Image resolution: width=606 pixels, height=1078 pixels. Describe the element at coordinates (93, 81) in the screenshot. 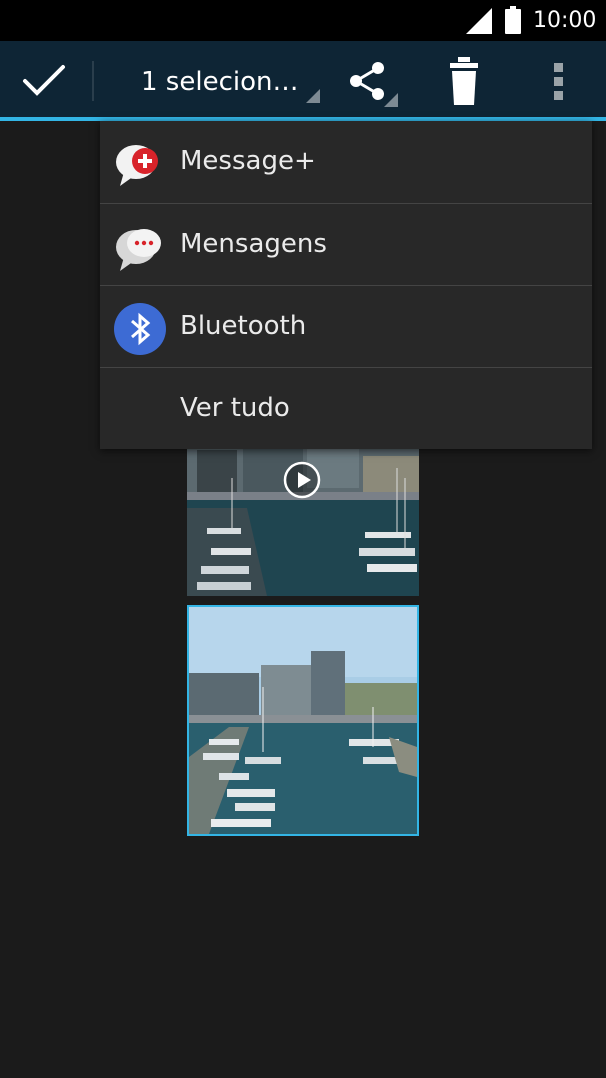

I see `action-bar-divider` at that location.